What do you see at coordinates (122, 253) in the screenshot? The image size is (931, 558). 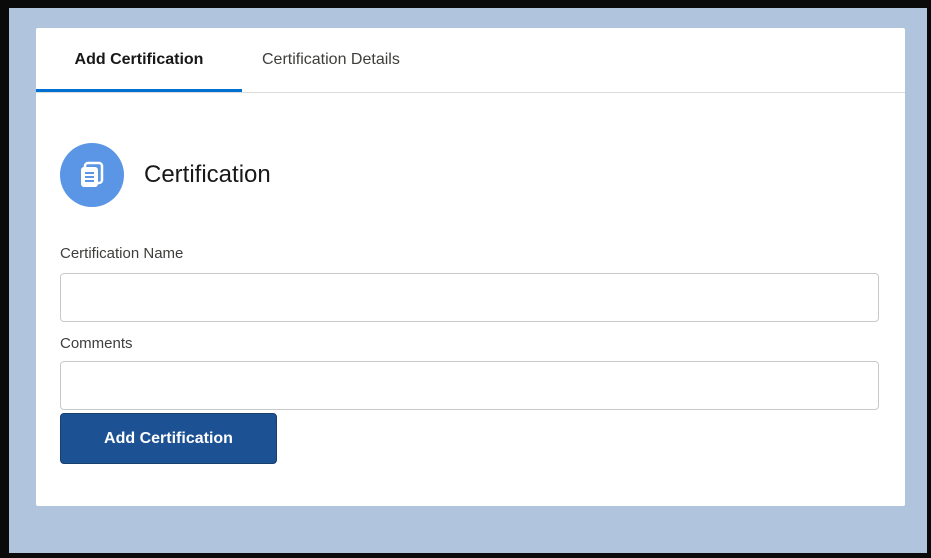 I see `certification-name-label: Certification Name` at bounding box center [122, 253].